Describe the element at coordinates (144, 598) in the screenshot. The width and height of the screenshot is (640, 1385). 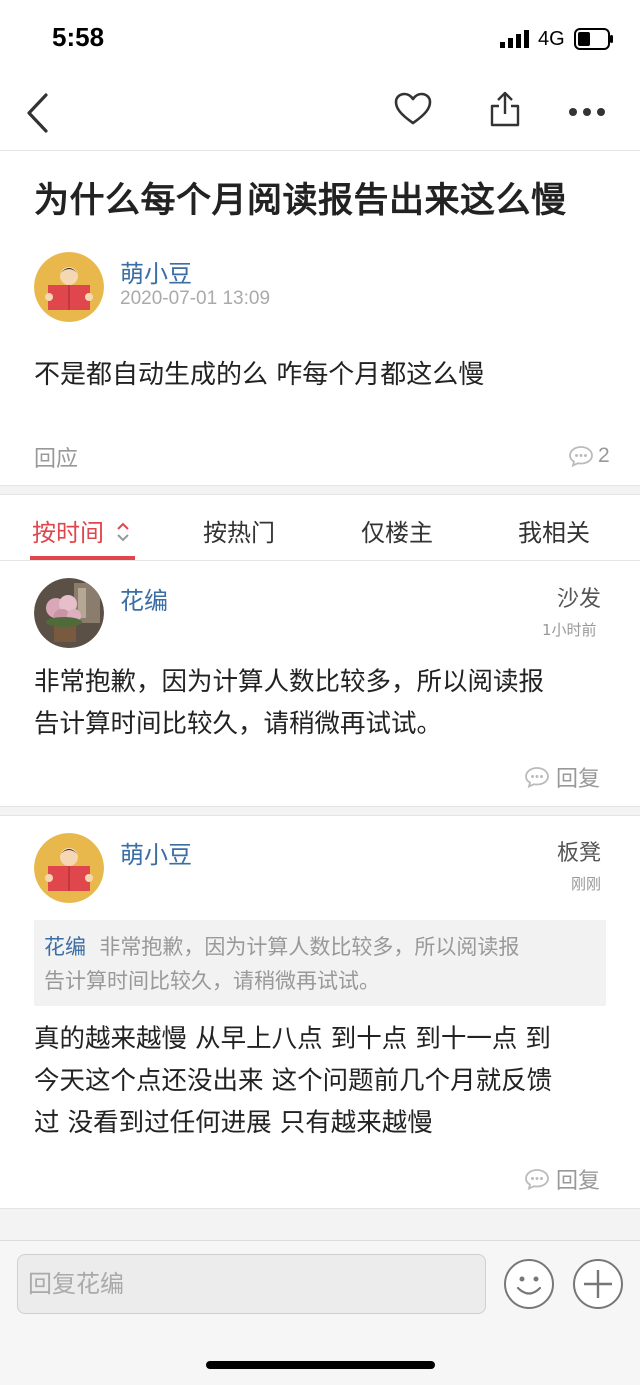
I see `comment-author-name: 花编` at that location.